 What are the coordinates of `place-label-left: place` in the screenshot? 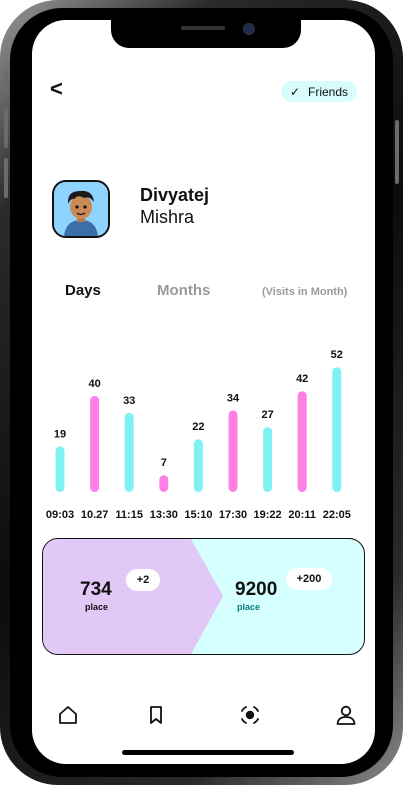 It's located at (97, 607).